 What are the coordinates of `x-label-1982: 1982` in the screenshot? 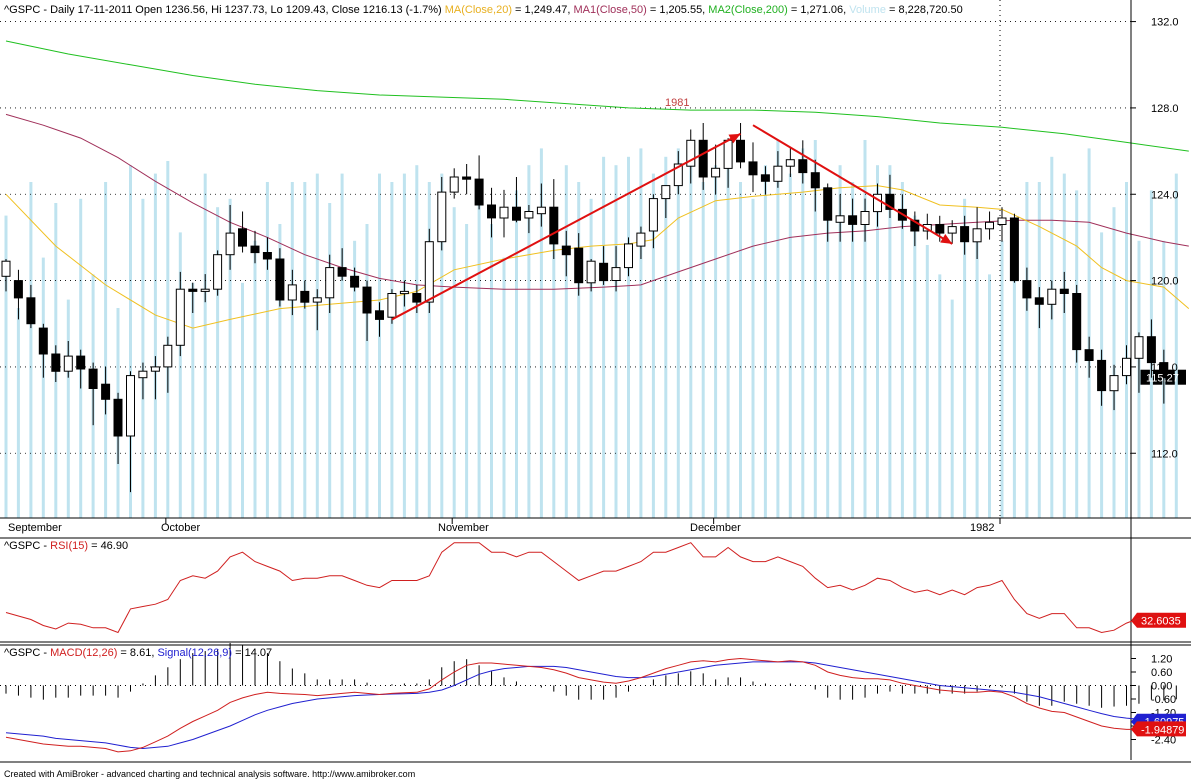 It's located at (982, 528).